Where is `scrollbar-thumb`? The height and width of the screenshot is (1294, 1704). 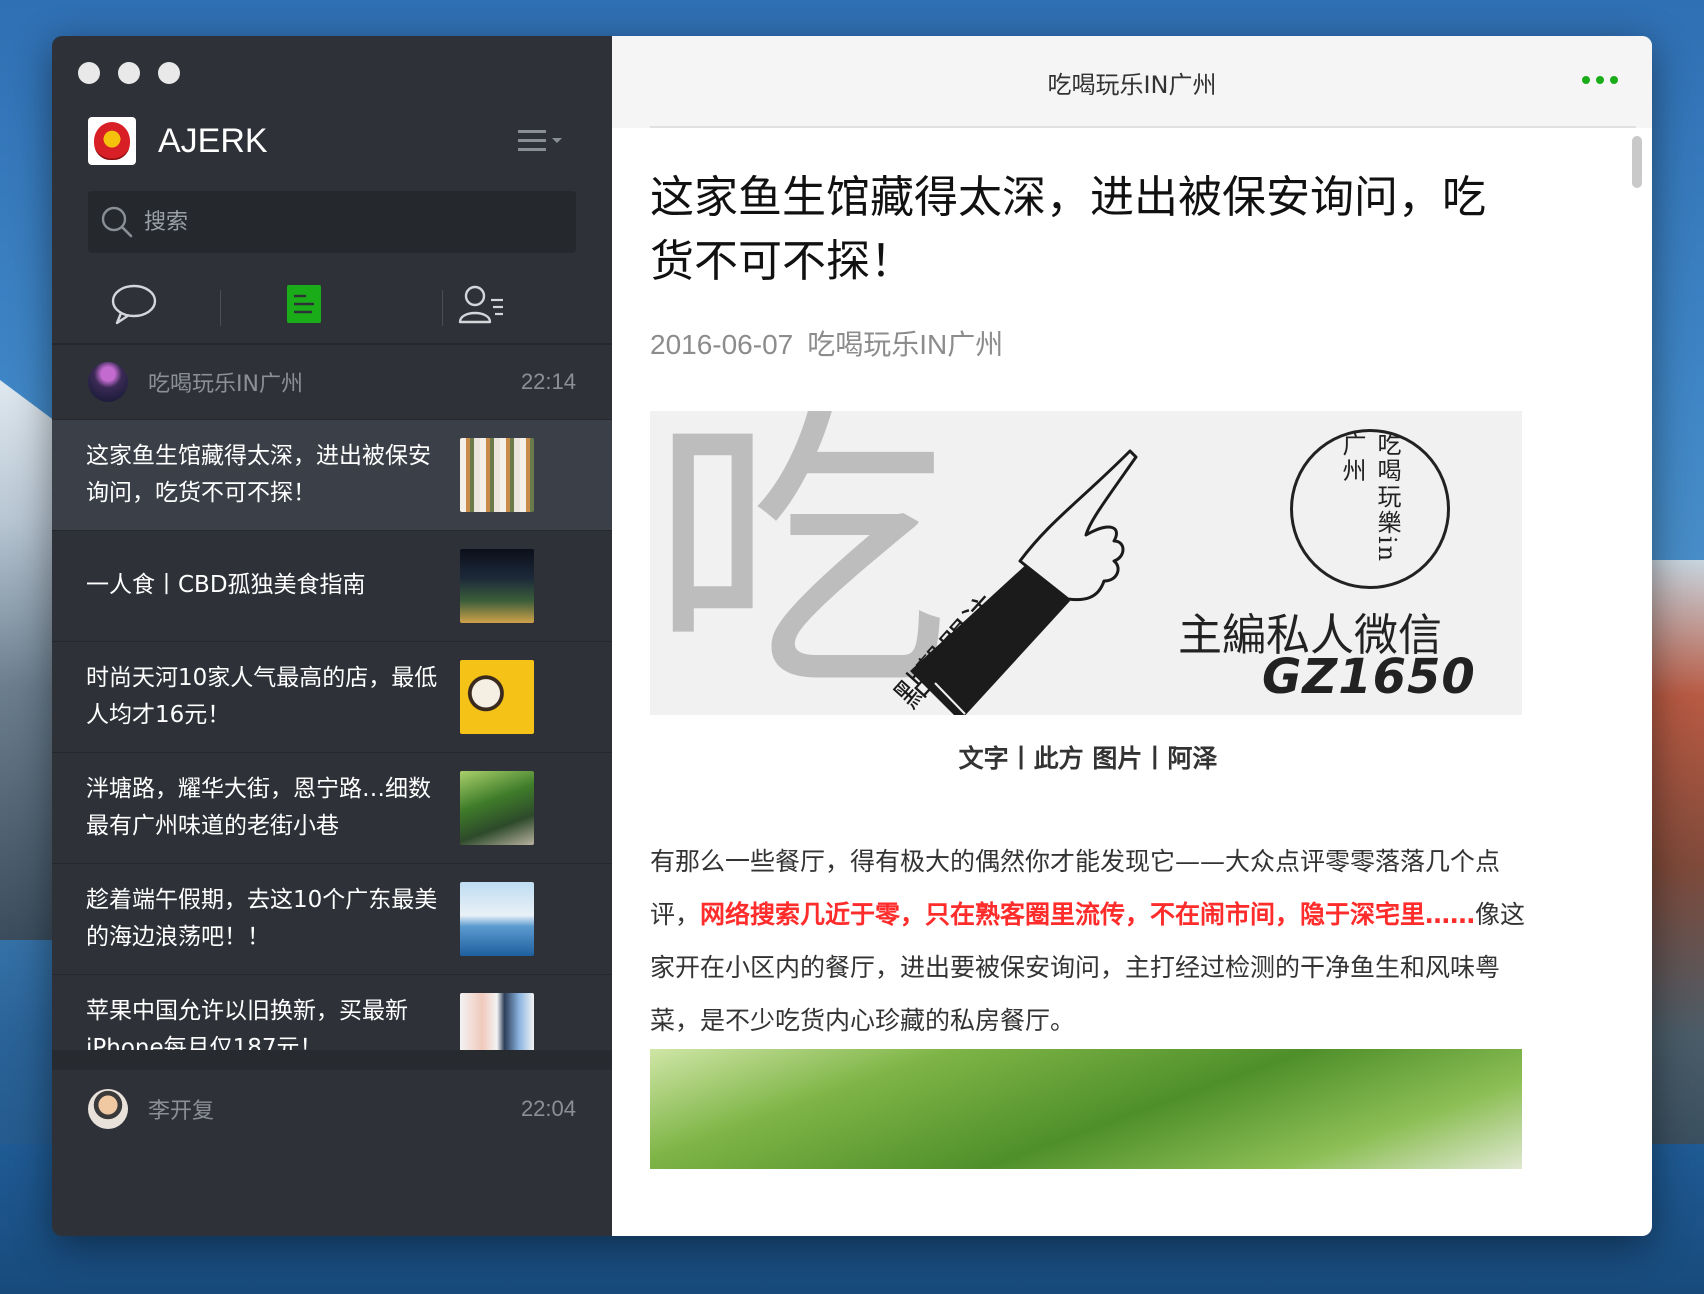
scrollbar-thumb is located at coordinates (1637, 162).